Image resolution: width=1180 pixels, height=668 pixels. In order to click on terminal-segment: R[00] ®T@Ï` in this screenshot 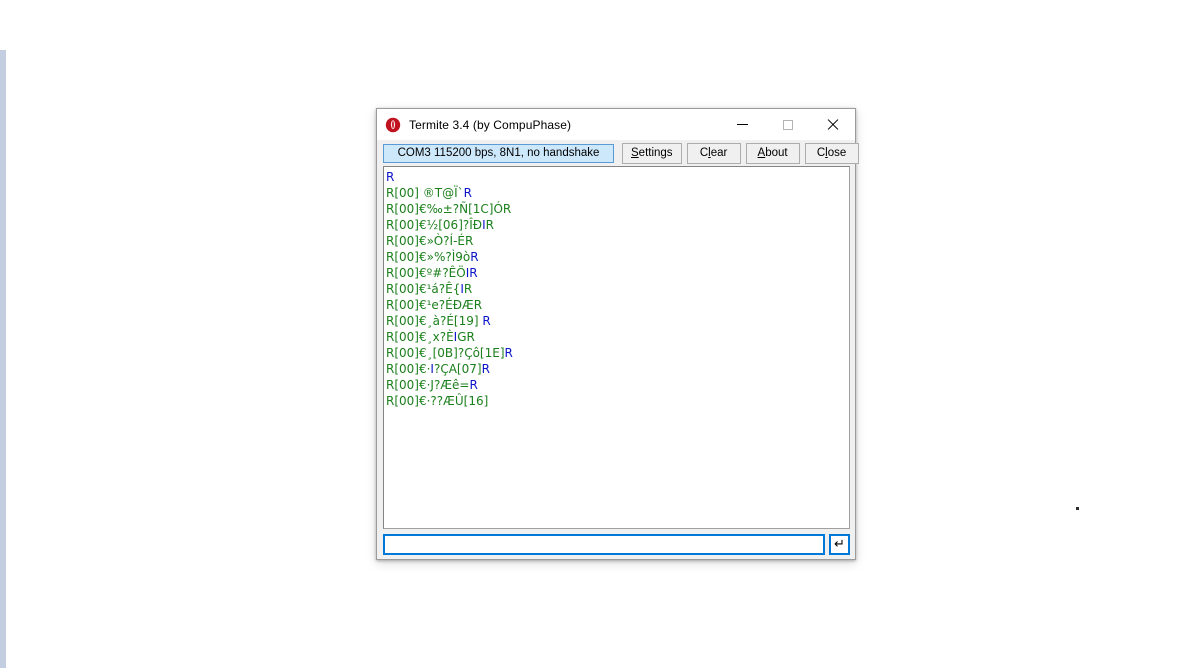, I will do `click(425, 193)`.